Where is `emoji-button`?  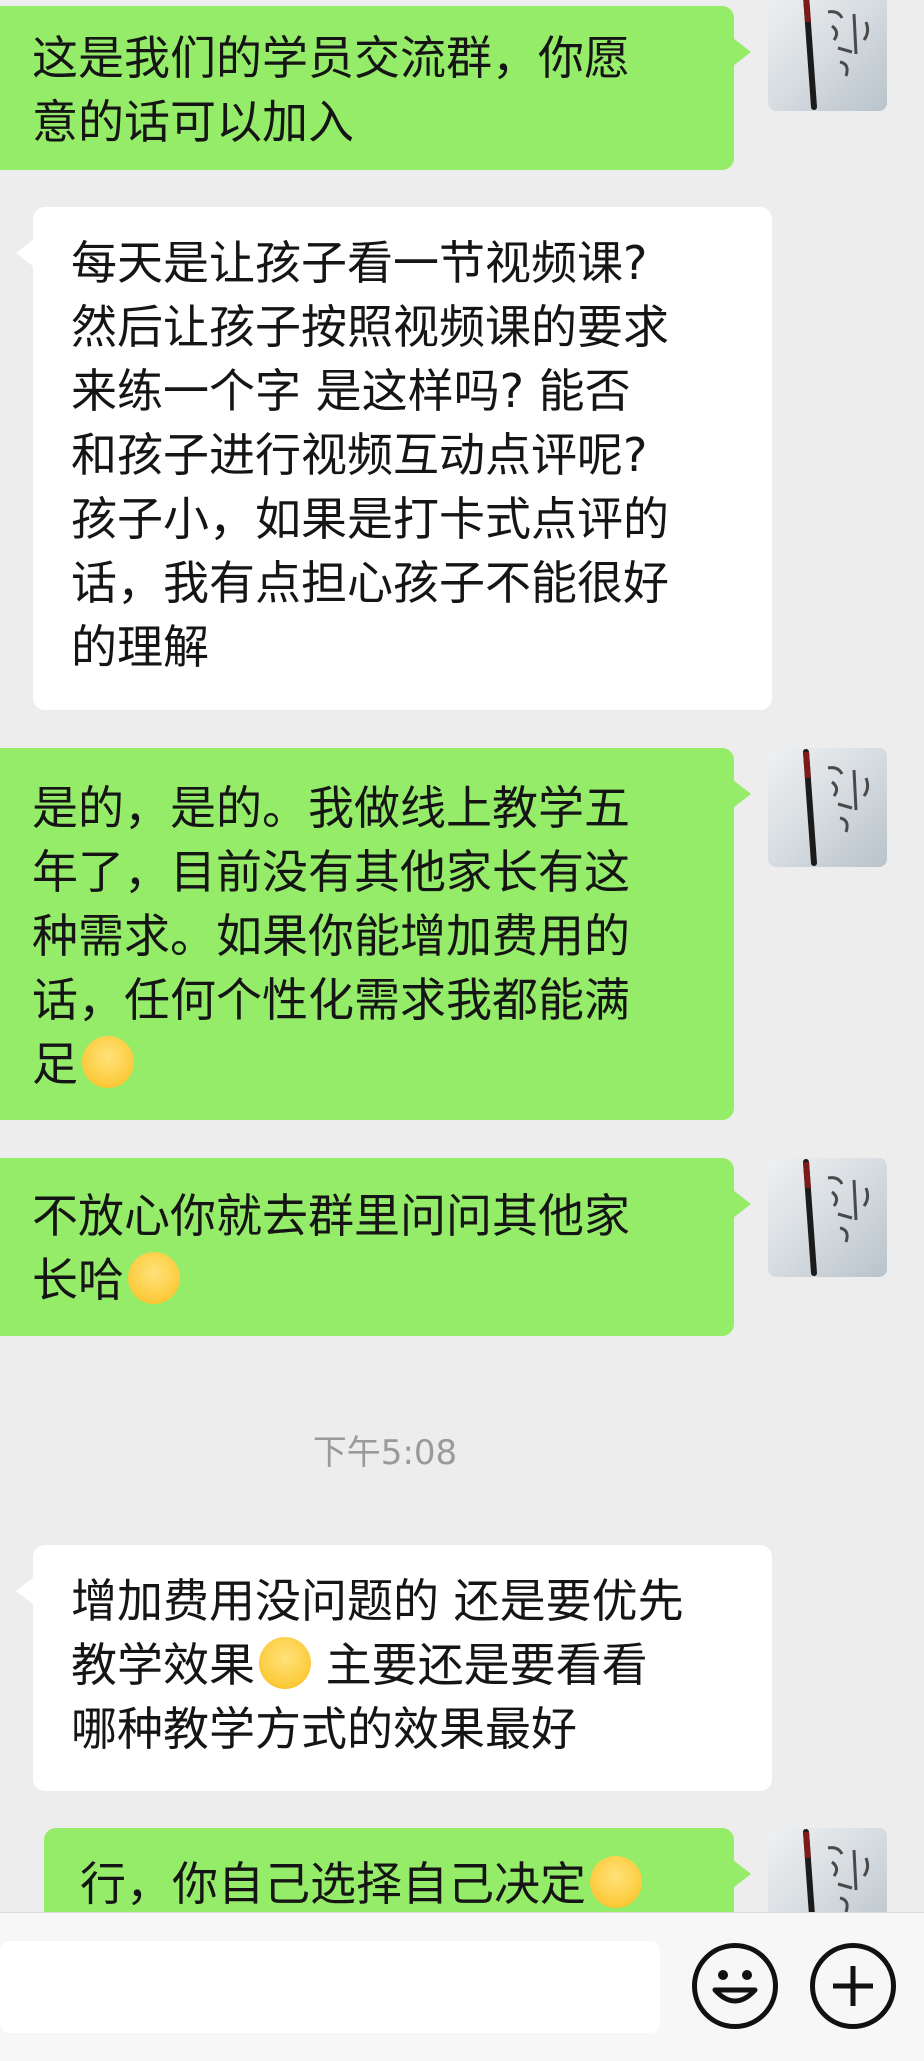 emoji-button is located at coordinates (735, 1986).